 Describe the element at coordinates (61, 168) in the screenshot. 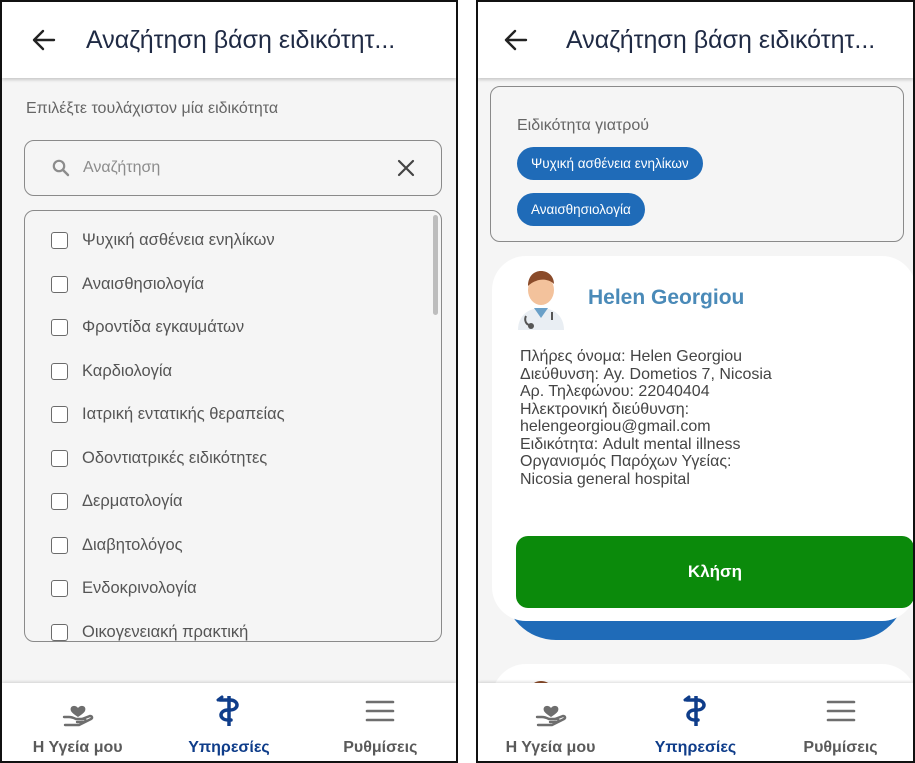

I see `search-icon` at that location.